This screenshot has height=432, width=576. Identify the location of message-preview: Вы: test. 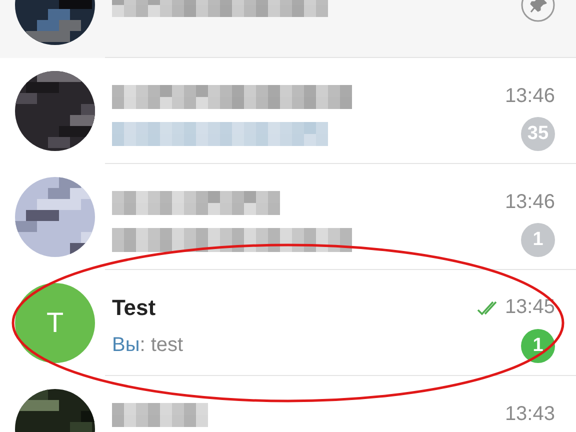
(148, 345).